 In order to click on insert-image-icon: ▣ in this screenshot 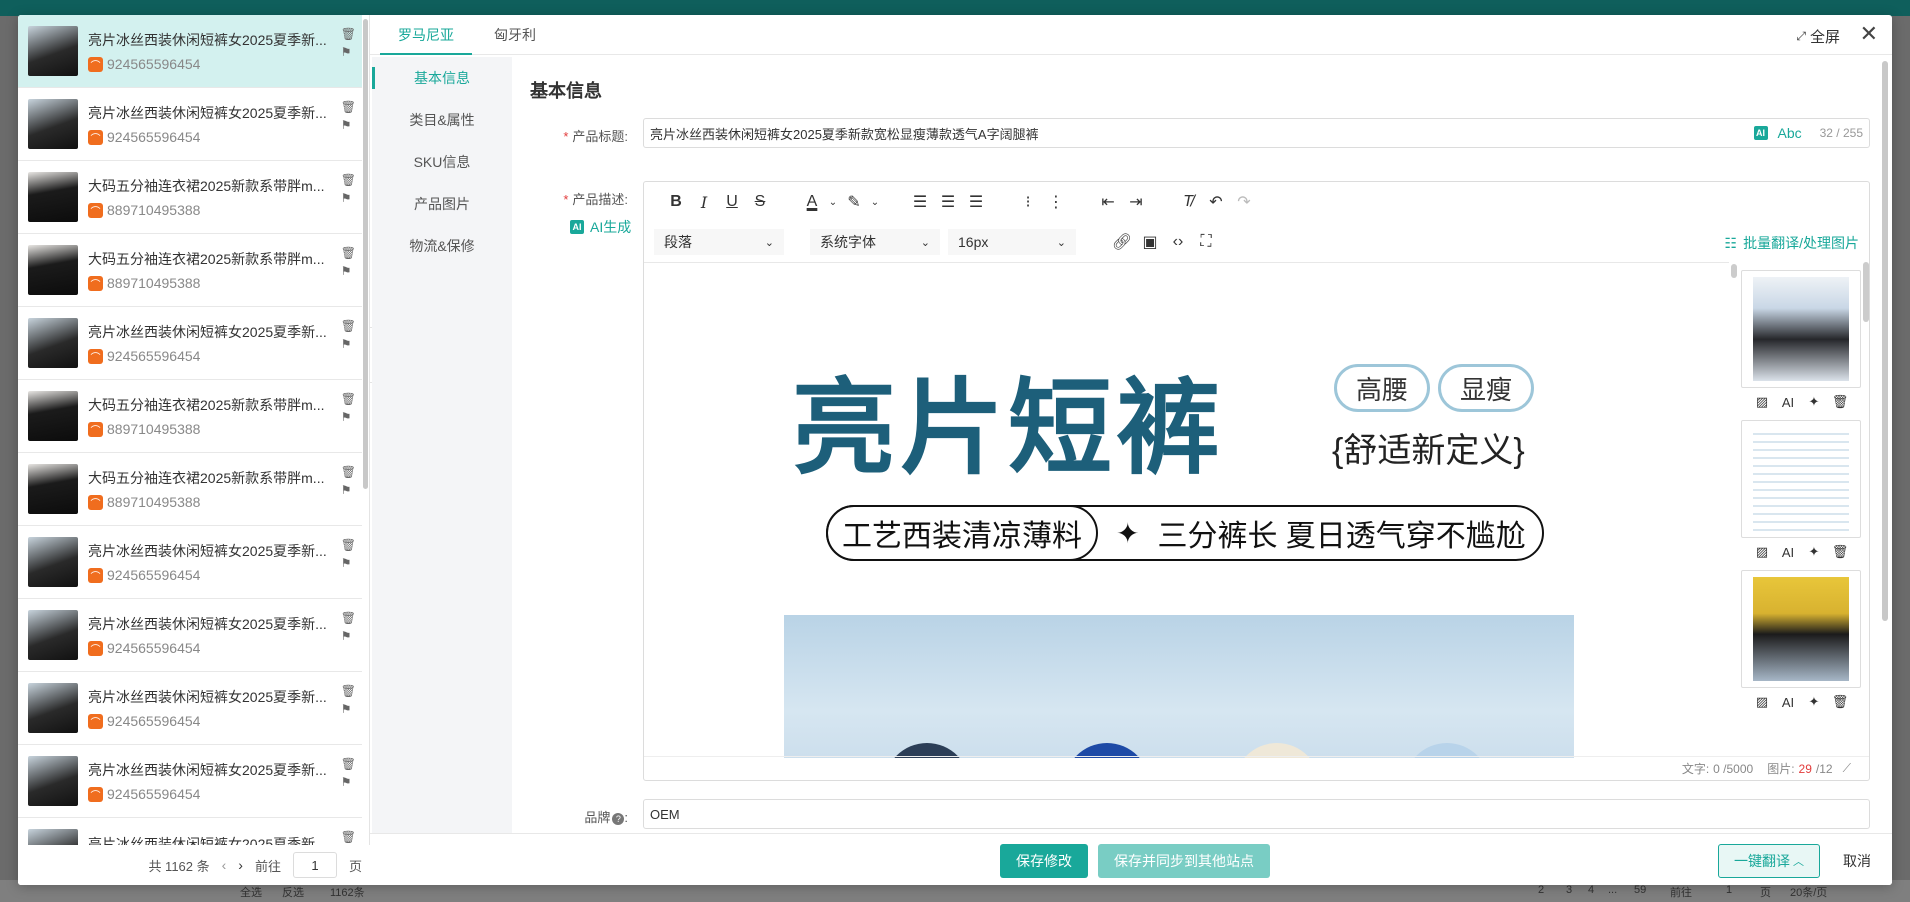, I will do `click(1150, 242)`.